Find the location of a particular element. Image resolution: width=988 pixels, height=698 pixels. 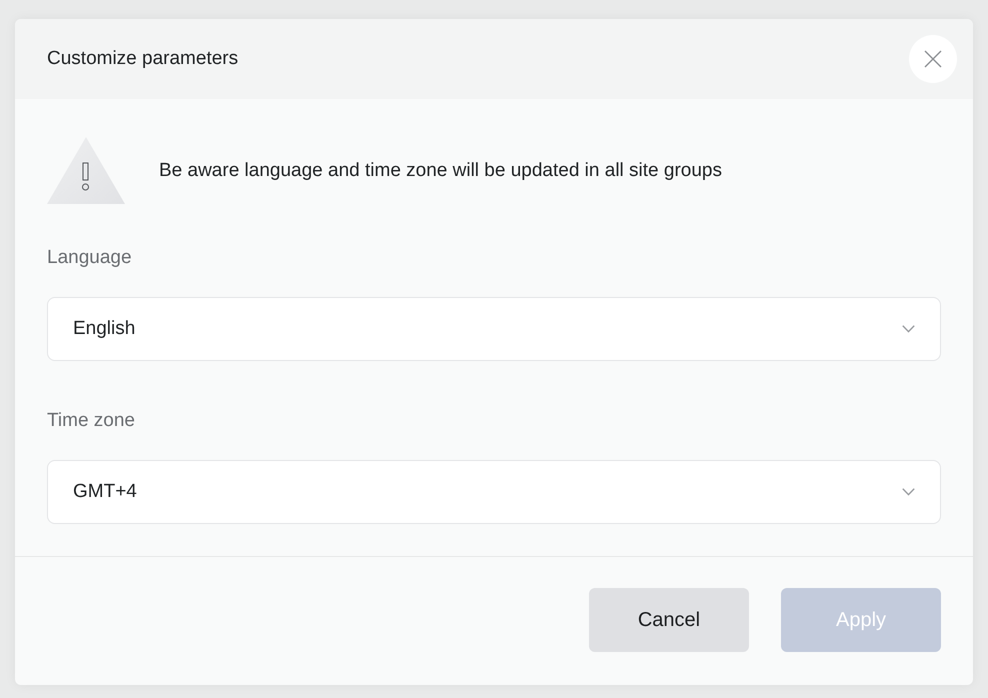

close-button is located at coordinates (933, 59).